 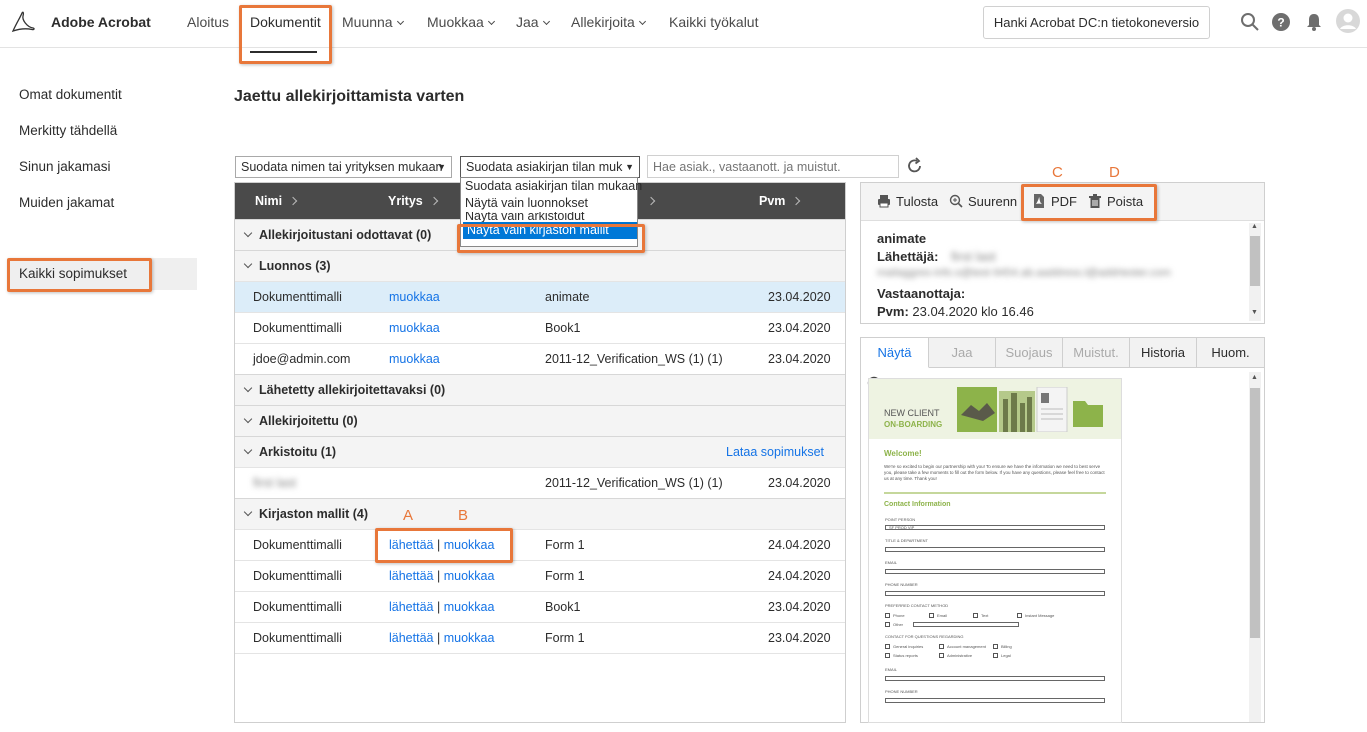 I want to click on bell-icon, so click(x=1314, y=23).